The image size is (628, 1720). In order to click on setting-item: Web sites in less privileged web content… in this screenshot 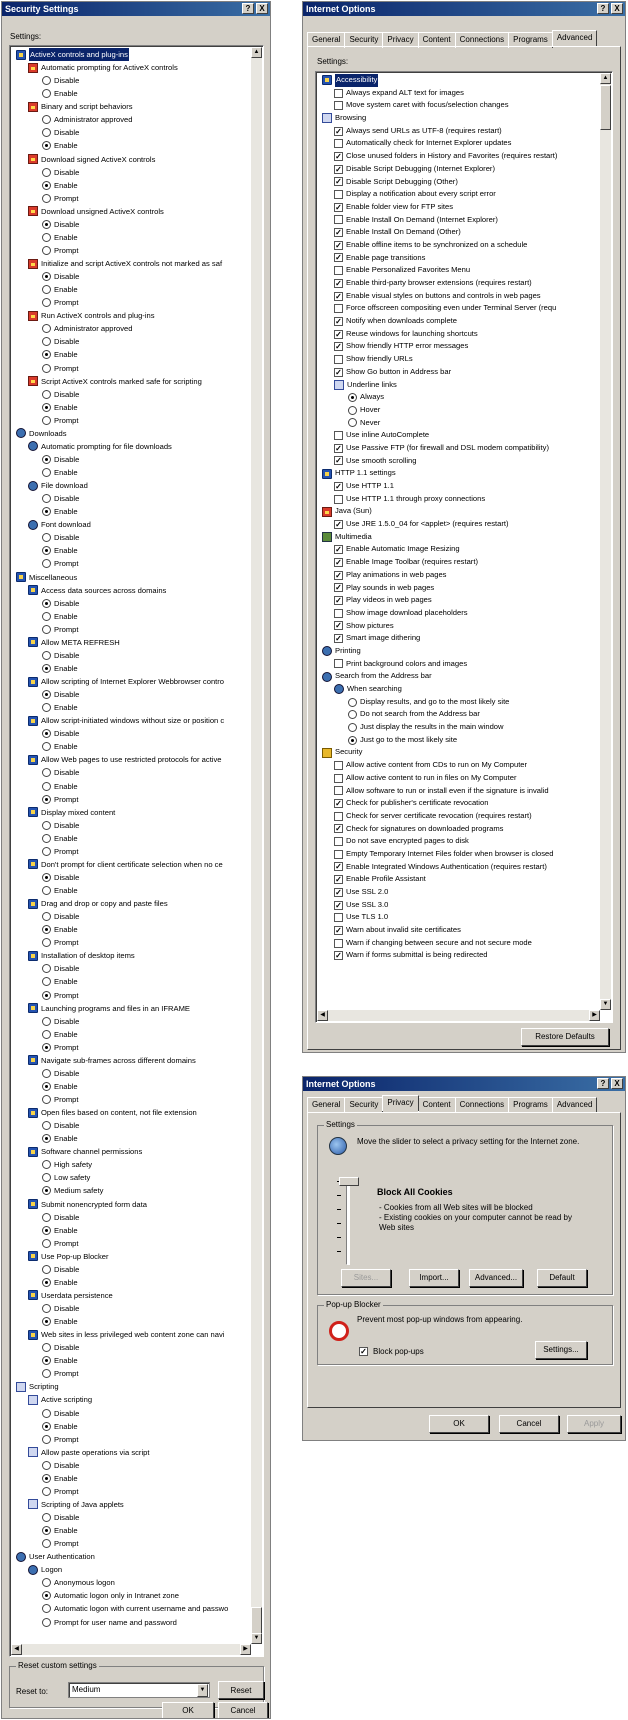, I will do `click(131, 1334)`.